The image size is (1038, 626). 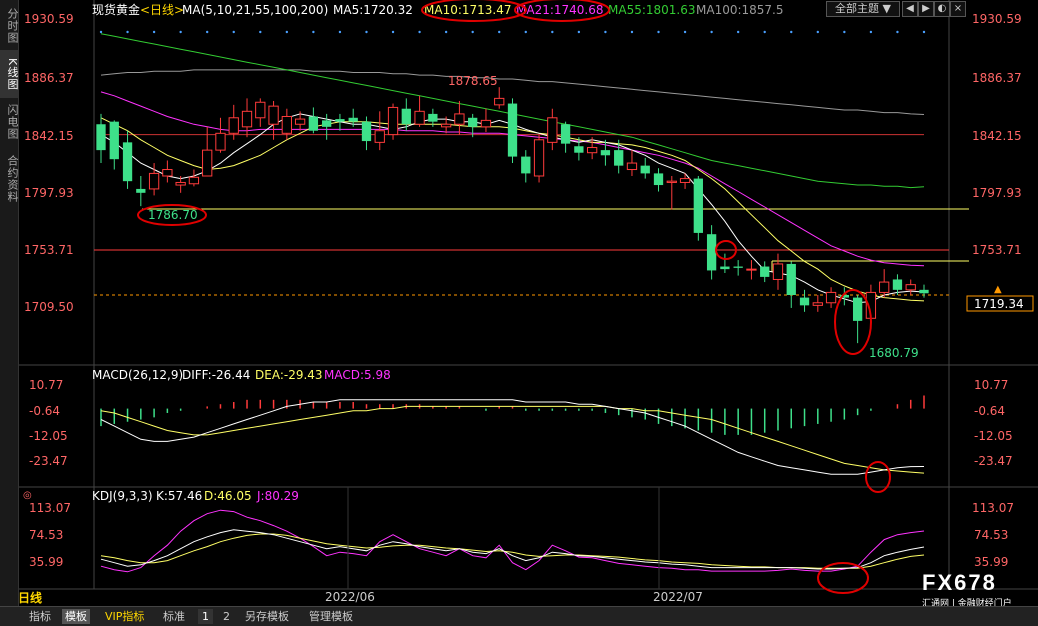 What do you see at coordinates (350, 597) in the screenshot?
I see `date-label: 2022/06` at bounding box center [350, 597].